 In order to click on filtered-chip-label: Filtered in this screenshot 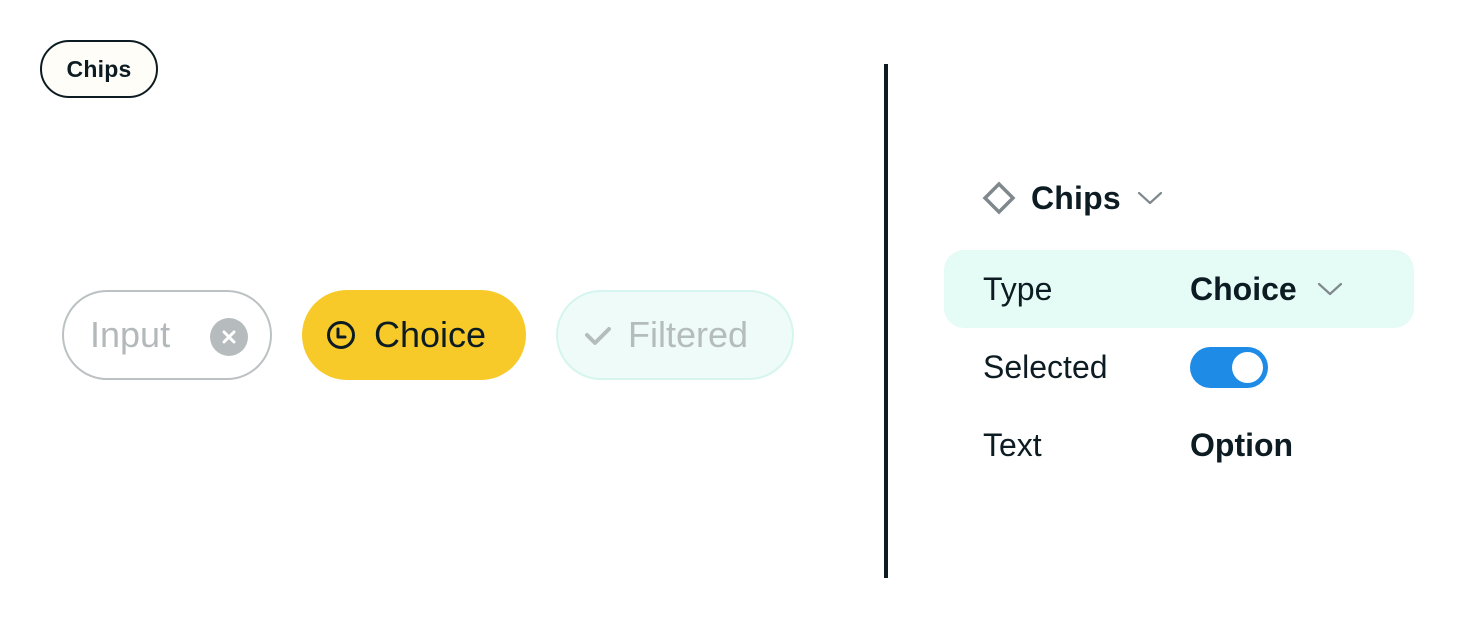, I will do `click(688, 334)`.